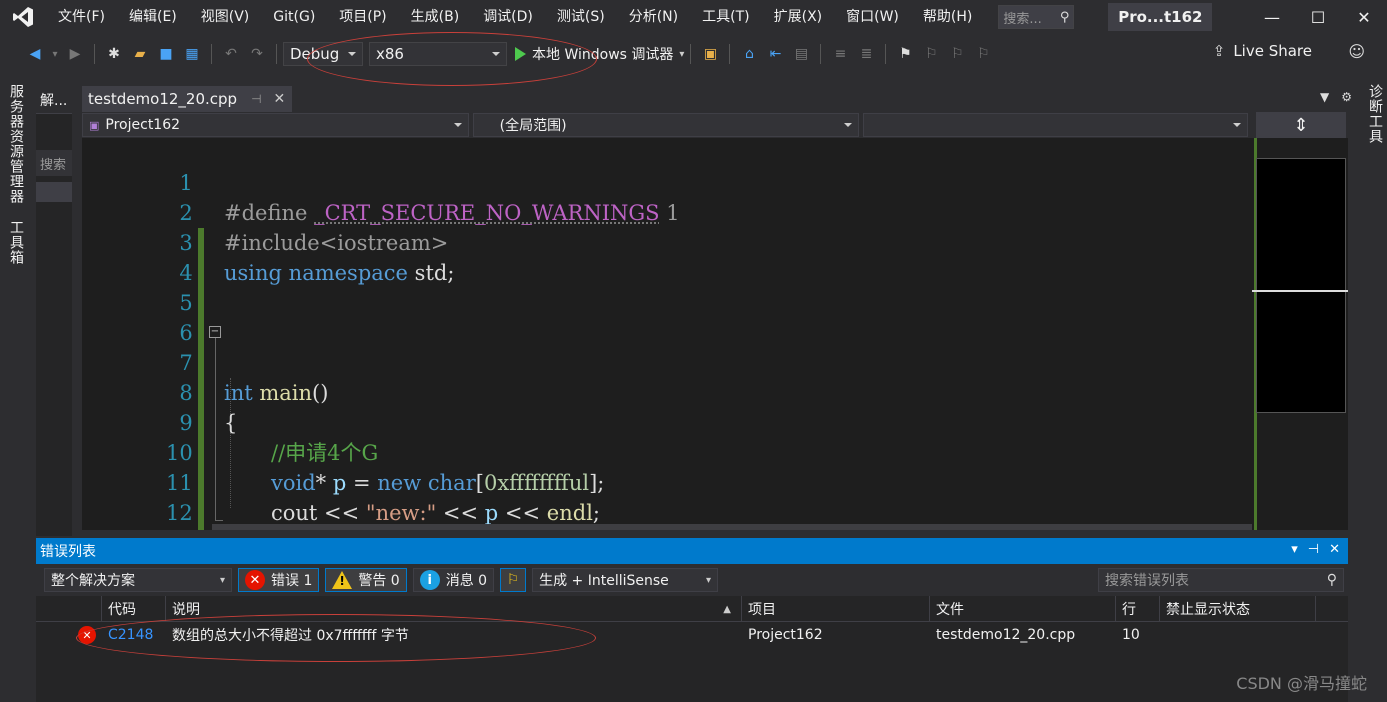 This screenshot has height=702, width=1387. What do you see at coordinates (438, 54) in the screenshot?
I see `platform-select: x86` at bounding box center [438, 54].